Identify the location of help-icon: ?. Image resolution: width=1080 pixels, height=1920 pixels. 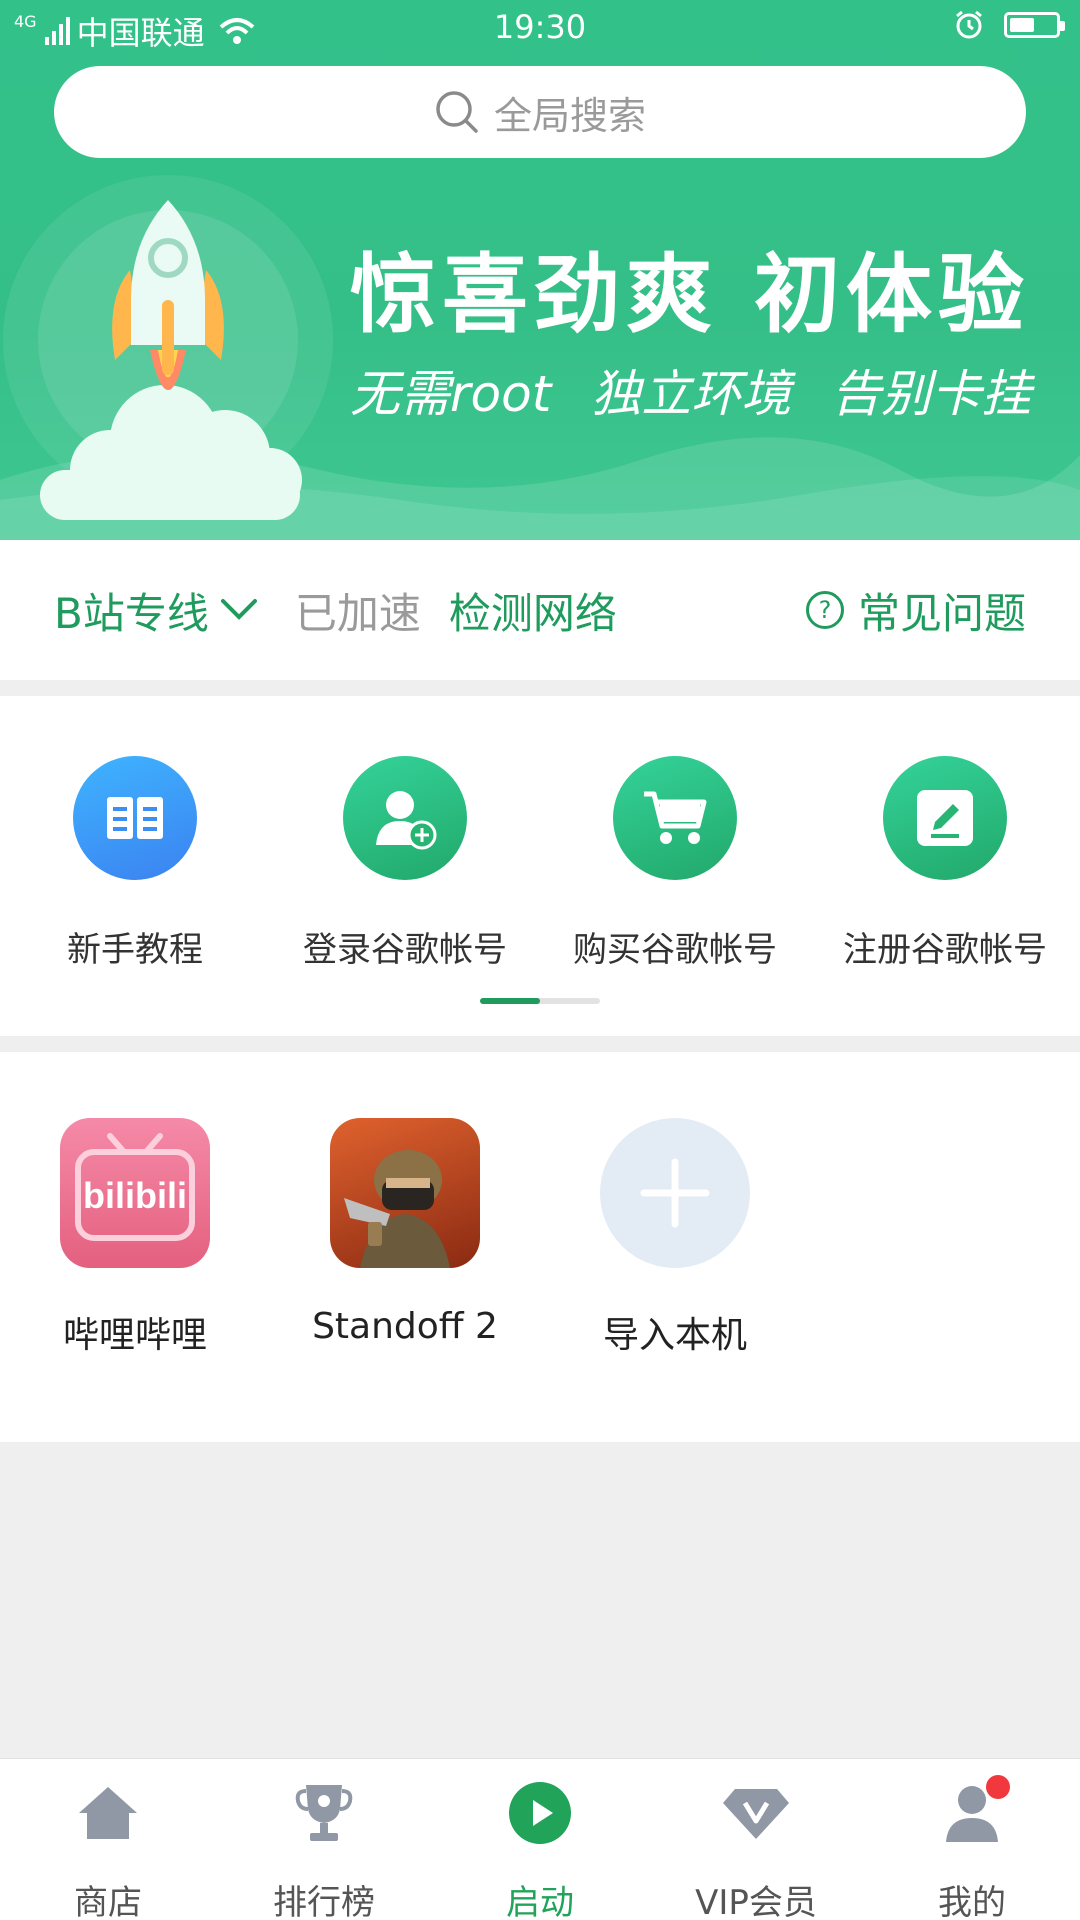
(824, 610).